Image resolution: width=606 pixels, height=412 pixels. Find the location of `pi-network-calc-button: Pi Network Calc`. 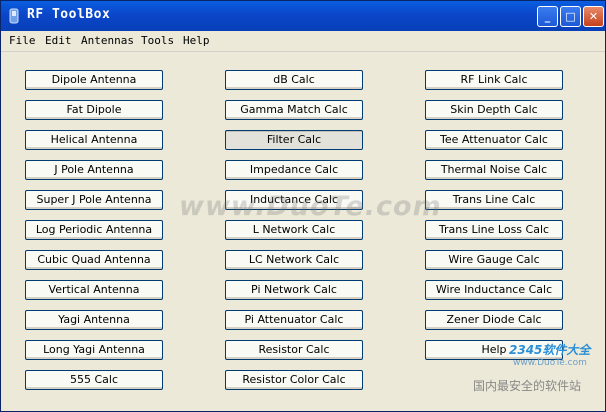

pi-network-calc-button: Pi Network Calc is located at coordinates (294, 290).